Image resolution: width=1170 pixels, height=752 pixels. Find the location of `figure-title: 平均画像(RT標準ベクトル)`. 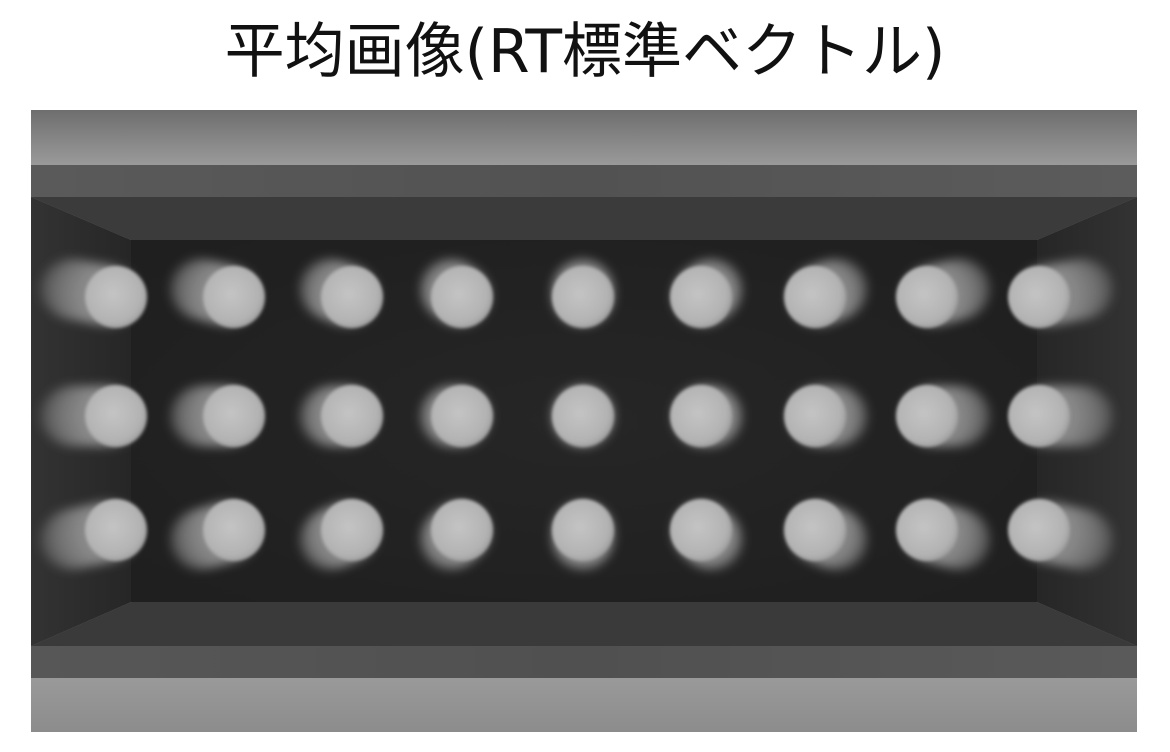

figure-title: 平均画像(RT標準ベクトル) is located at coordinates (585, 52).